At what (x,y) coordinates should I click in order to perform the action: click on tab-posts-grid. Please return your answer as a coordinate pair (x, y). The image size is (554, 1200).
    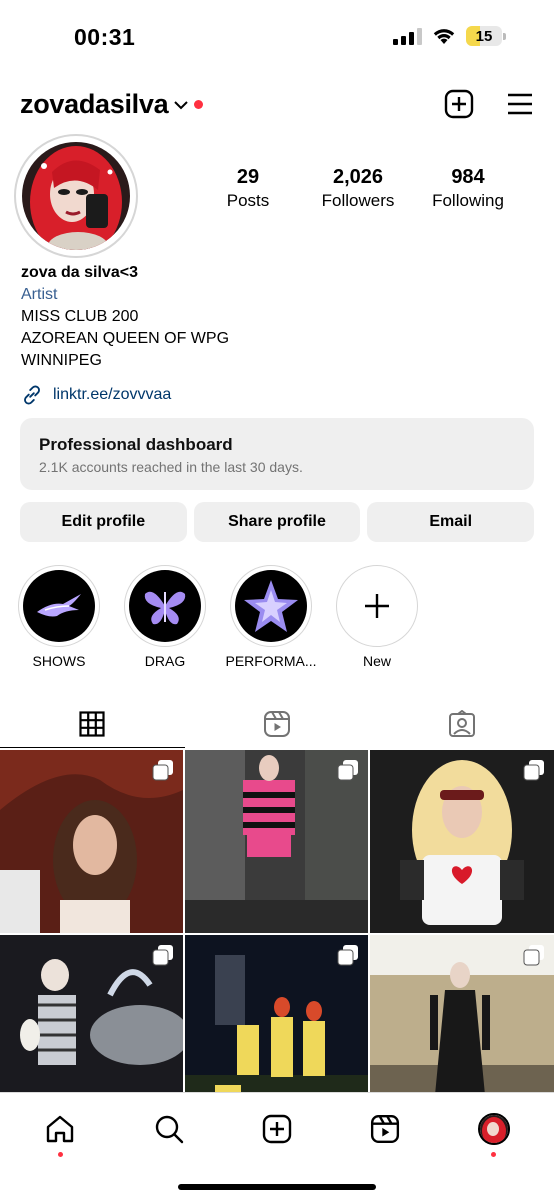
    Looking at the image, I should click on (92, 724).